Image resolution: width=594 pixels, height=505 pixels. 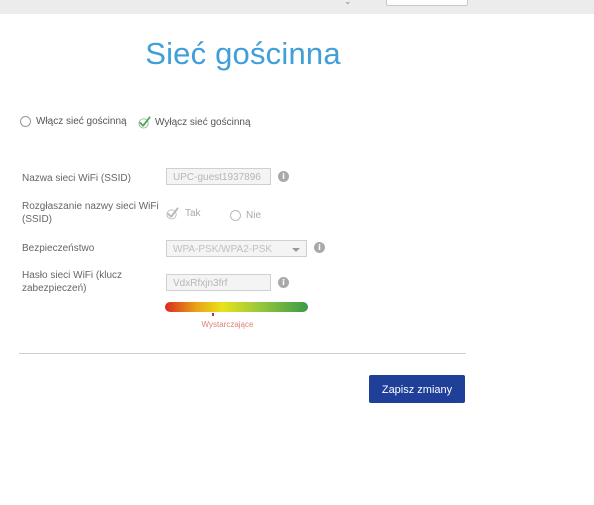 What do you see at coordinates (297, 7) in the screenshot?
I see `top-bar: ⌄` at bounding box center [297, 7].